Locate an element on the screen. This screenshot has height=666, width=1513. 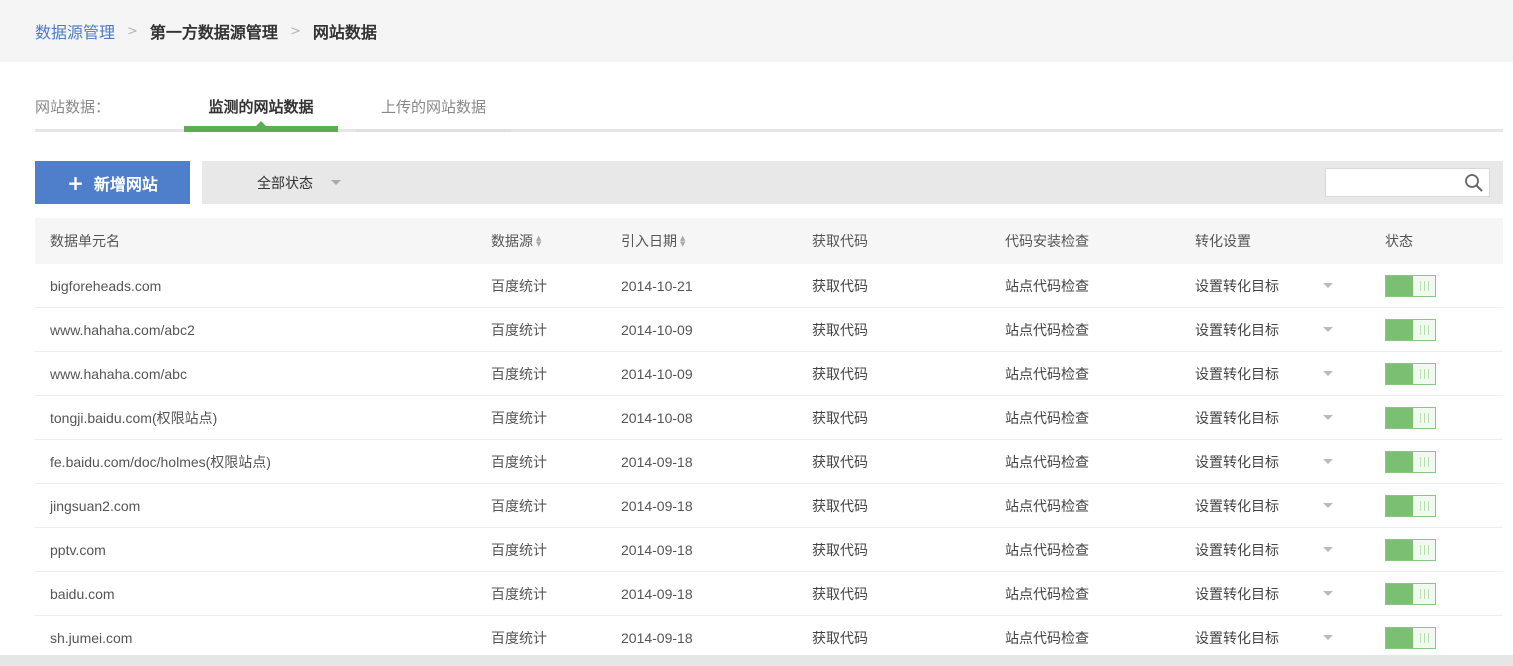
tab-monitored-sites: 监测的网站数据 is located at coordinates (261, 114).